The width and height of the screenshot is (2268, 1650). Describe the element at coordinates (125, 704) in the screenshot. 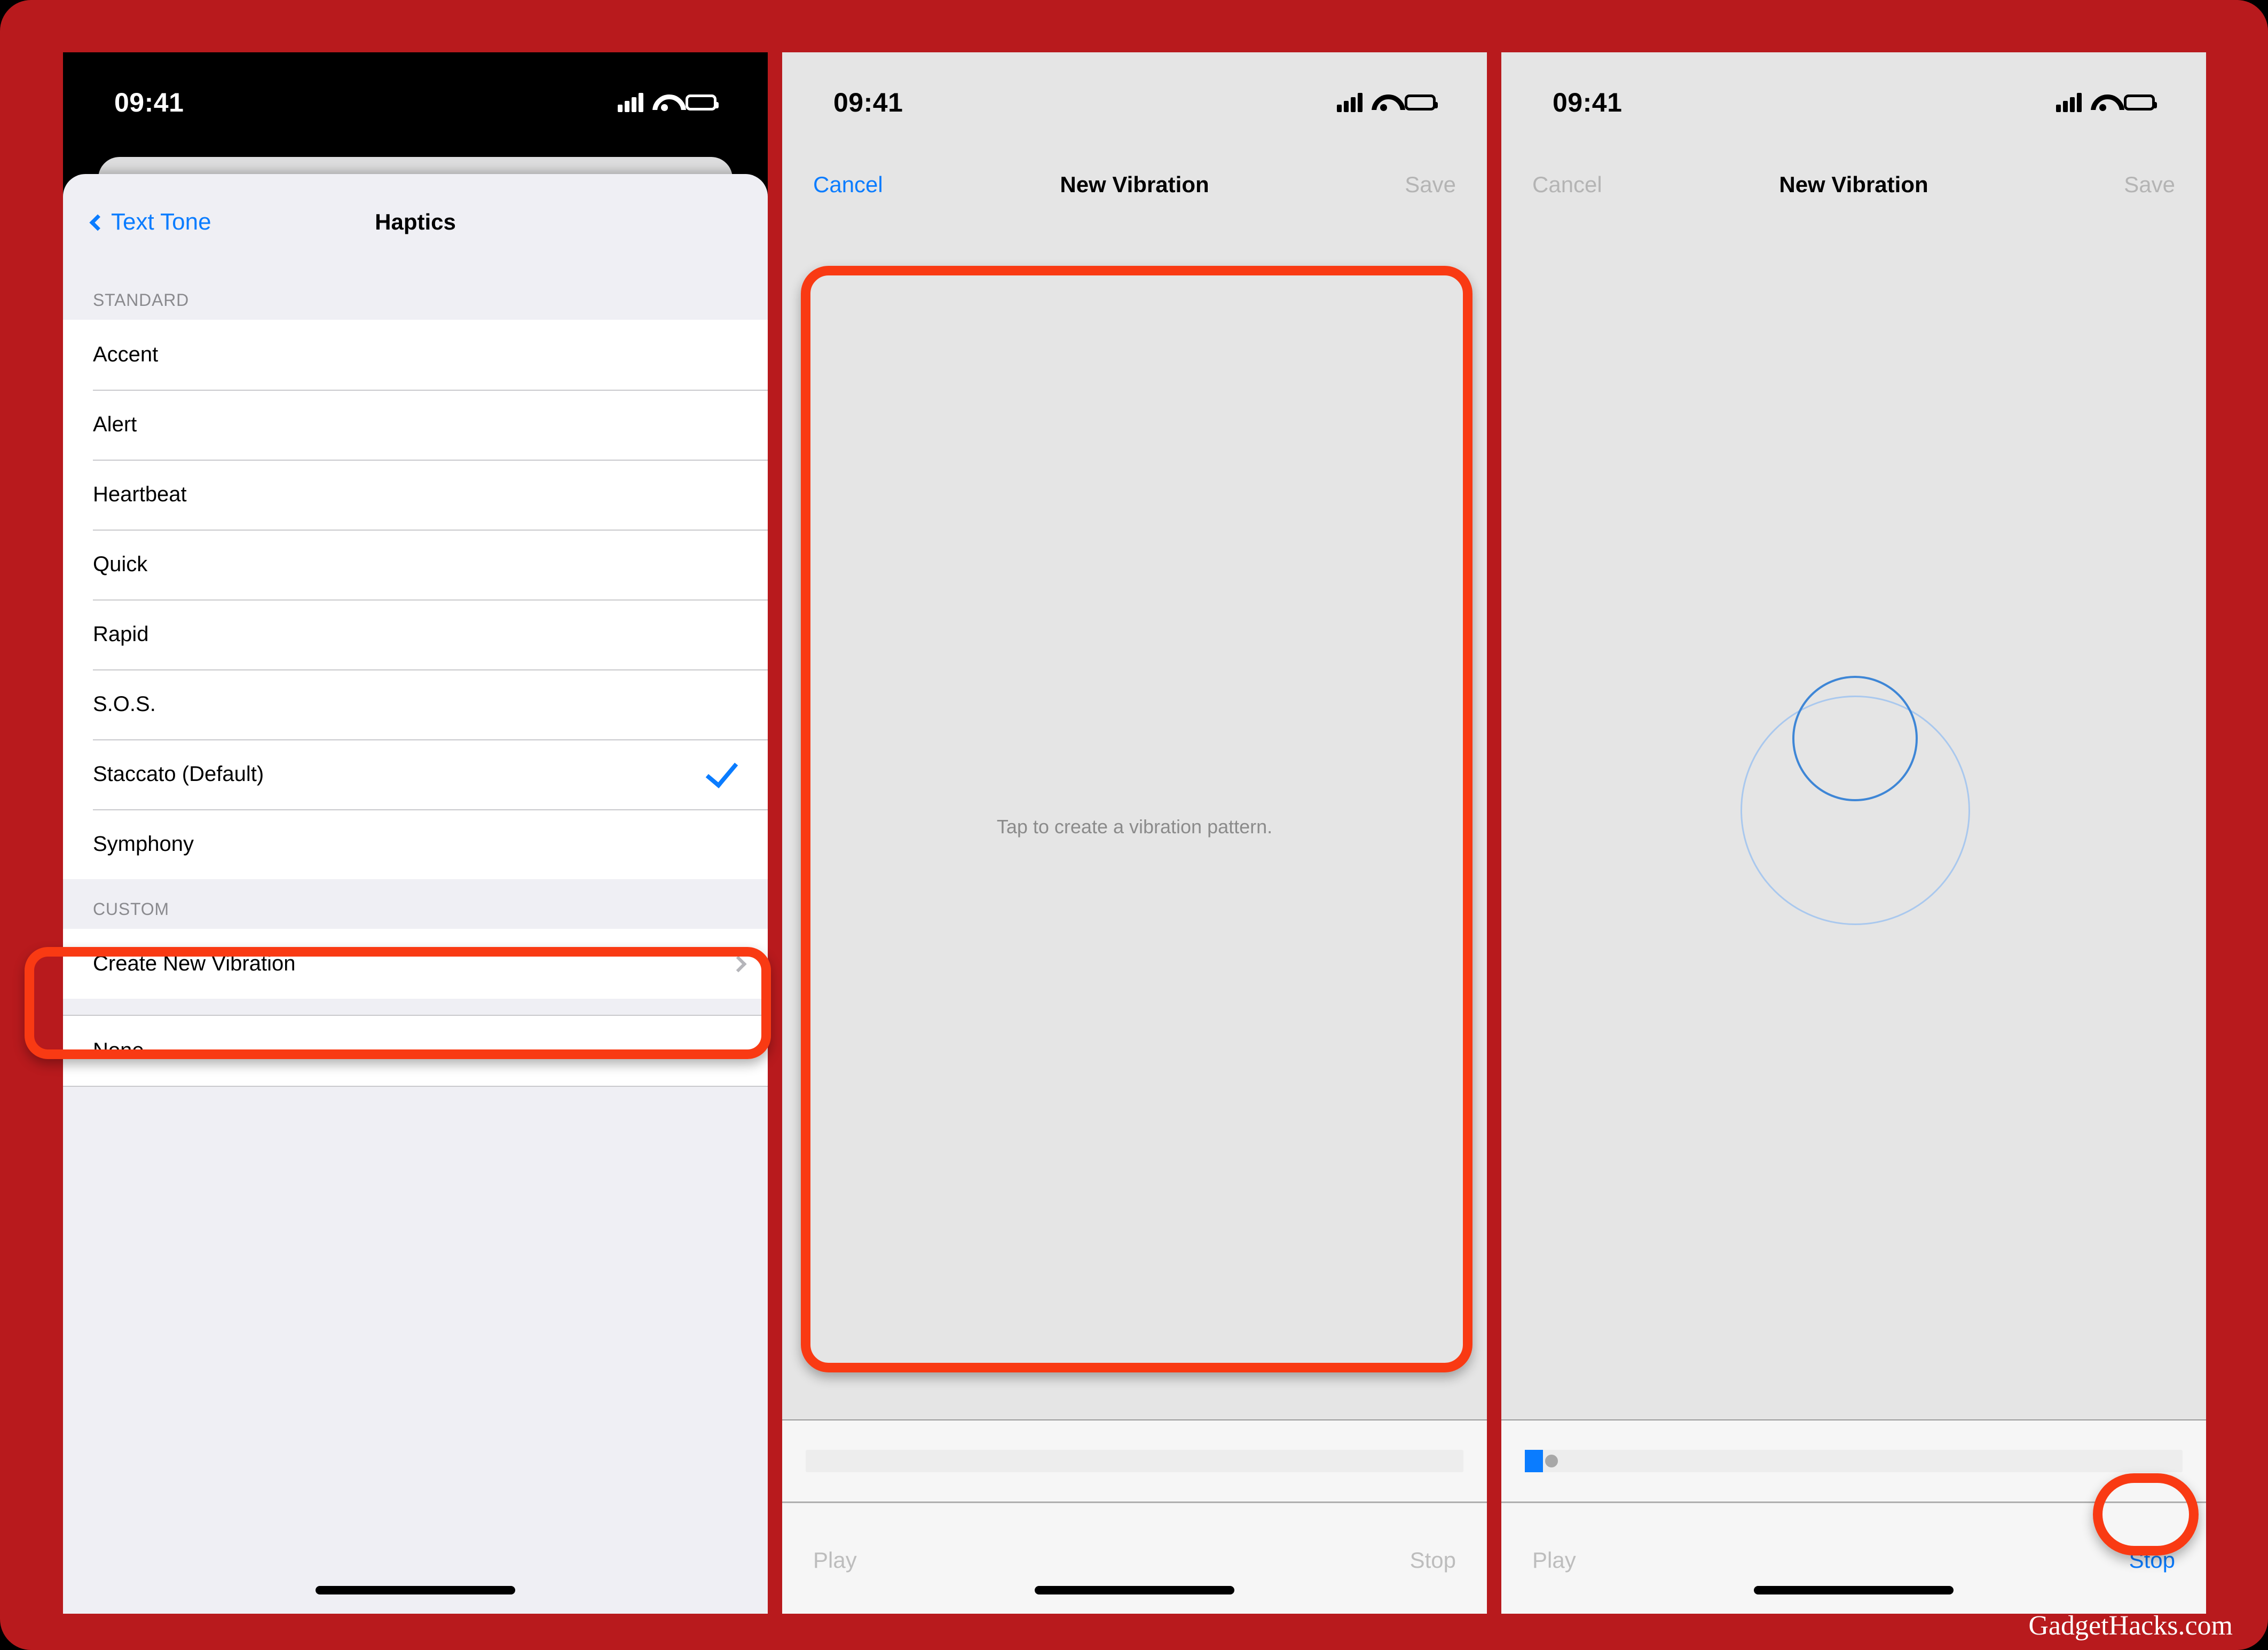

I see `list-item-label: S.O.S.` at that location.